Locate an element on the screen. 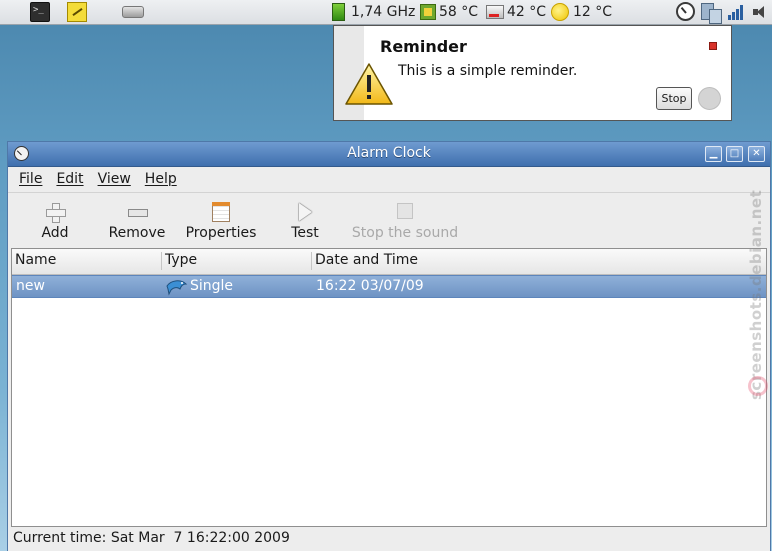 This screenshot has width=772, height=551. warning-icon is located at coordinates (369, 84).